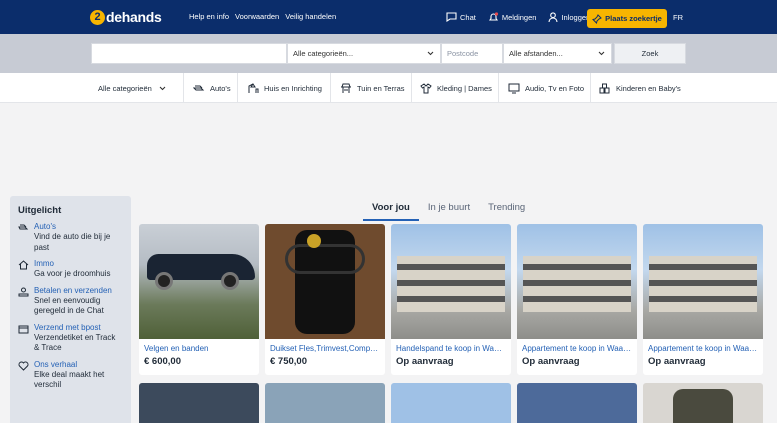  What do you see at coordinates (72, 227) in the screenshot?
I see `sidebar-link-cars: Auto's` at bounding box center [72, 227].